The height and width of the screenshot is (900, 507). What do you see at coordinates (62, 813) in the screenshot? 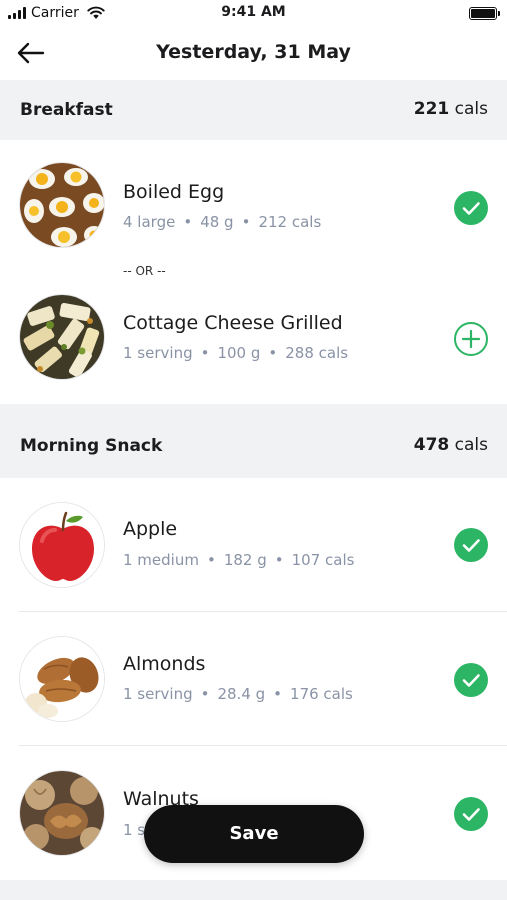
I see `walnuts-image` at bounding box center [62, 813].